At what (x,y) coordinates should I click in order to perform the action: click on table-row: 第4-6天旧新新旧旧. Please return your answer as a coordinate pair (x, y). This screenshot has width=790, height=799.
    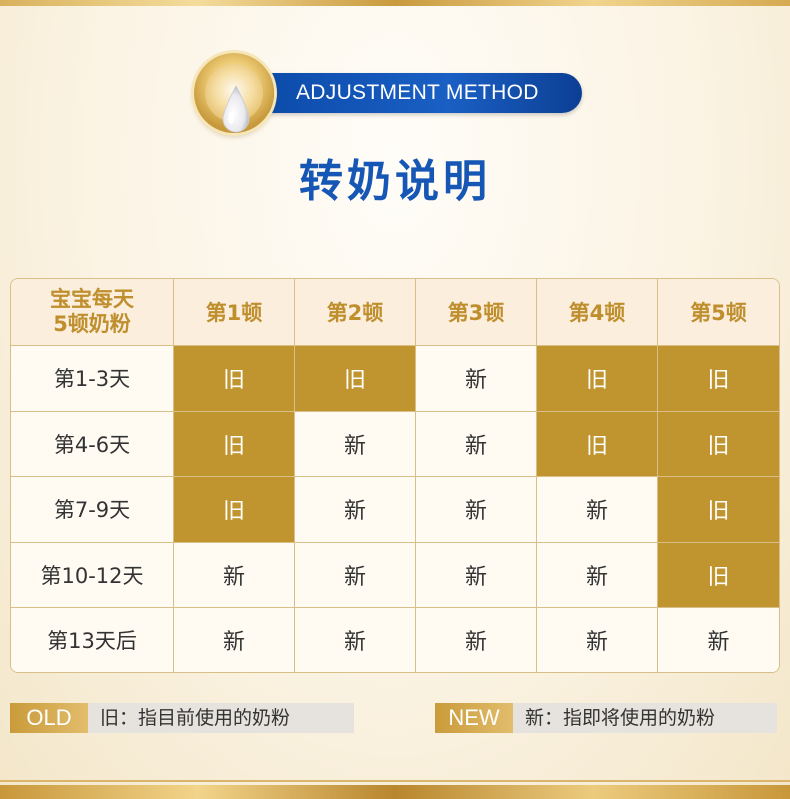
    Looking at the image, I should click on (395, 444).